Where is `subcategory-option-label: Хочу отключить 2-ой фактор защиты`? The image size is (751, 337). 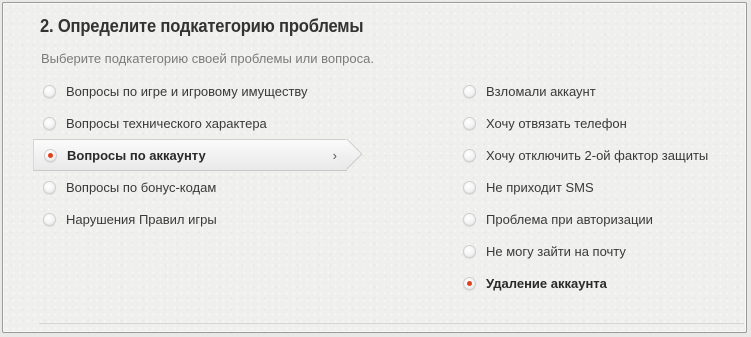 subcategory-option-label: Хочу отключить 2-ой фактор защиты is located at coordinates (597, 155).